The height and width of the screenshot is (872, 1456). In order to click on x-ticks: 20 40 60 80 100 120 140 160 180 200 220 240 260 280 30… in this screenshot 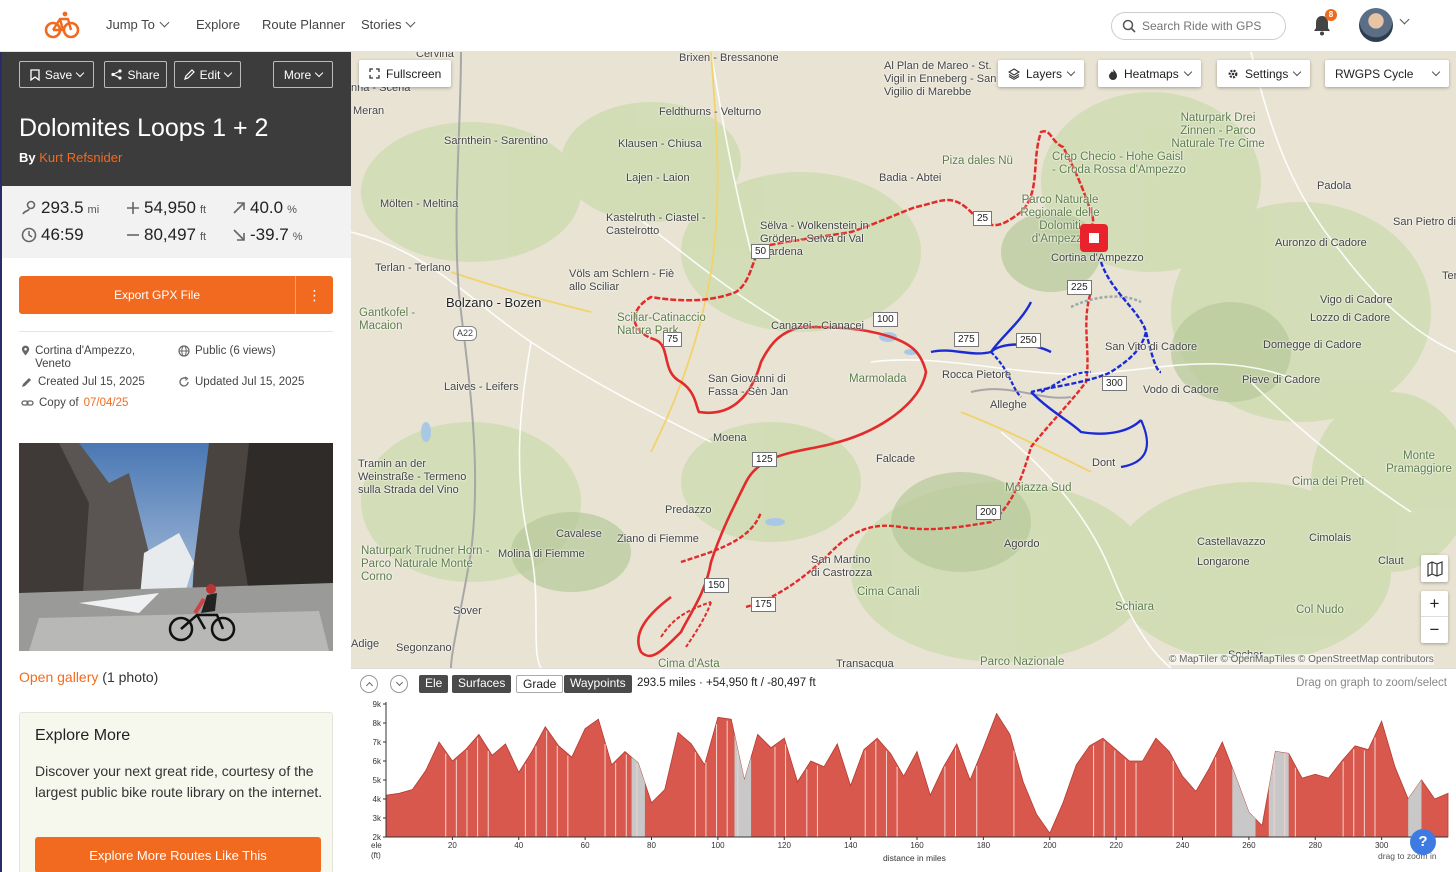, I will do `click(918, 843)`.